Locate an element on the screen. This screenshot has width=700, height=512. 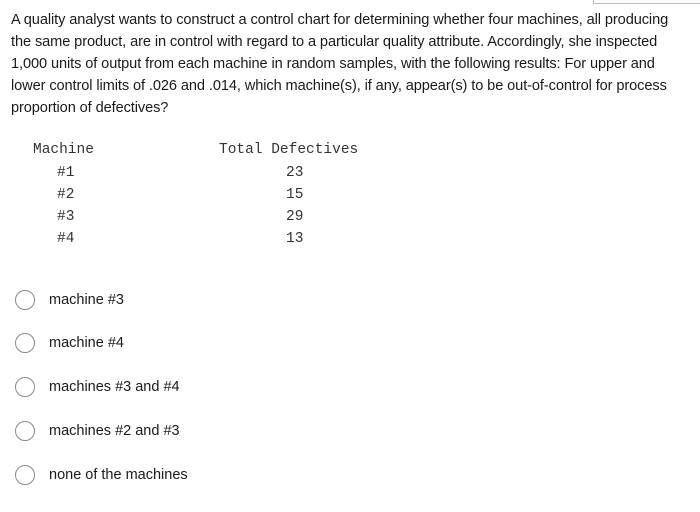
header-total-defectives: Total Defectives is located at coordinates (289, 150).